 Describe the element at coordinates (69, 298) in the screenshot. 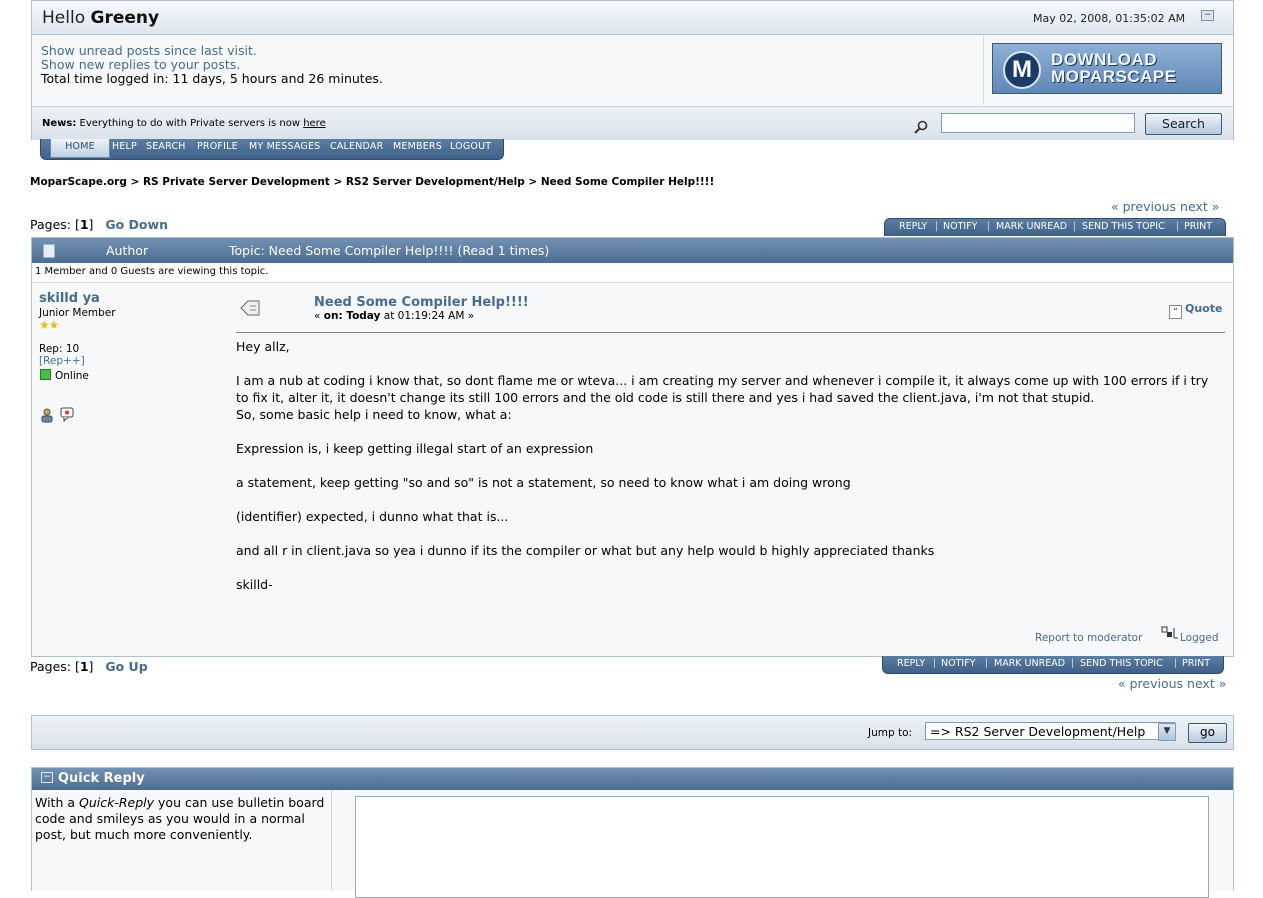

I see `poster-name: skilld ya` at that location.